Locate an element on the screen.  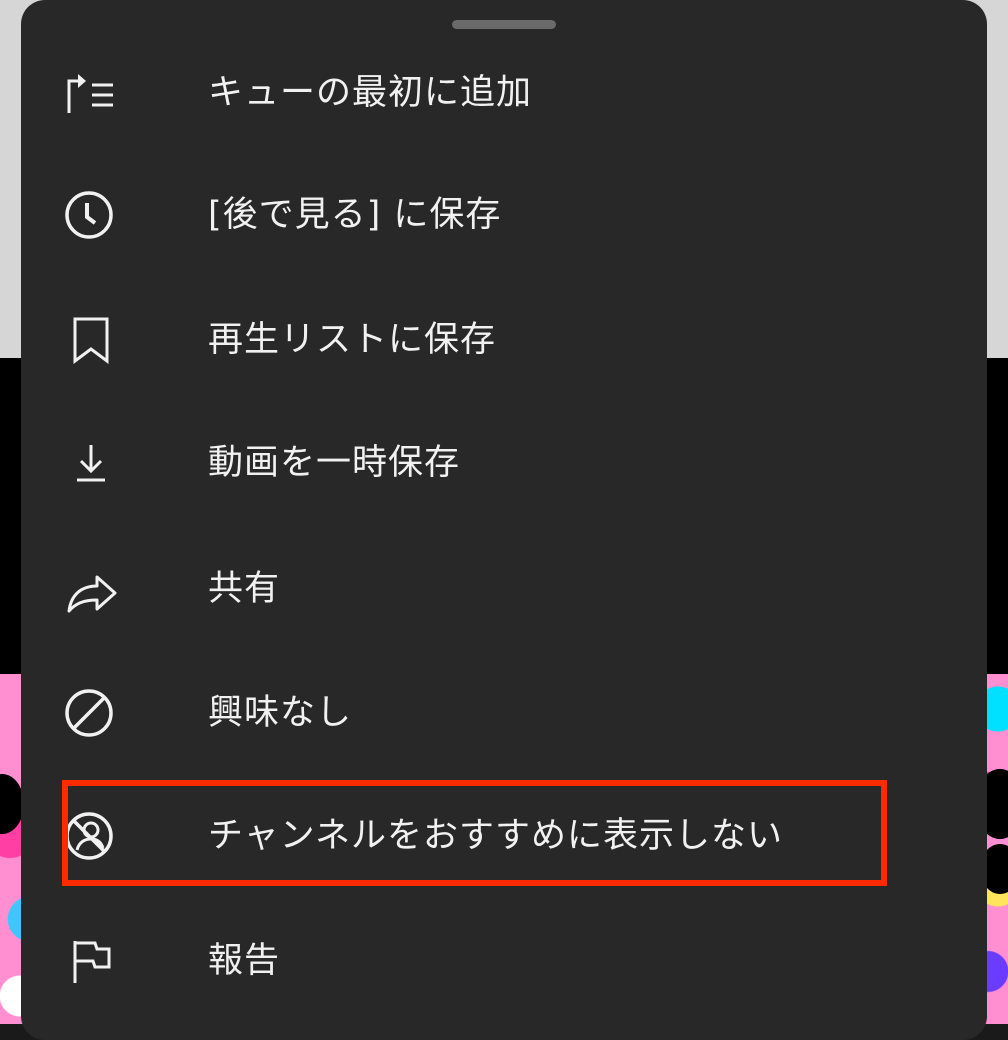
drag-handle is located at coordinates (504, 24).